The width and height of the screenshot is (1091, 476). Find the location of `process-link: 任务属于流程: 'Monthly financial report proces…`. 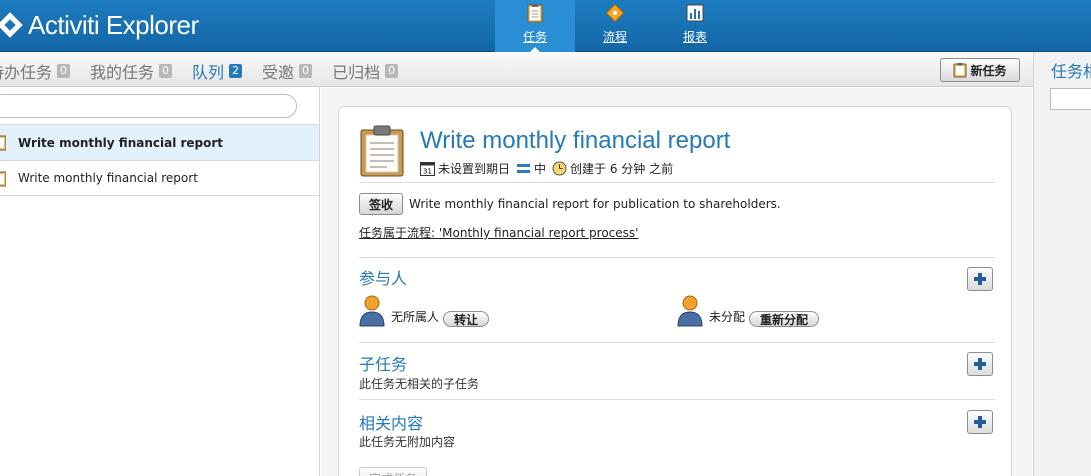

process-link: 任务属于流程: 'Monthly financial report proces… is located at coordinates (498, 232).